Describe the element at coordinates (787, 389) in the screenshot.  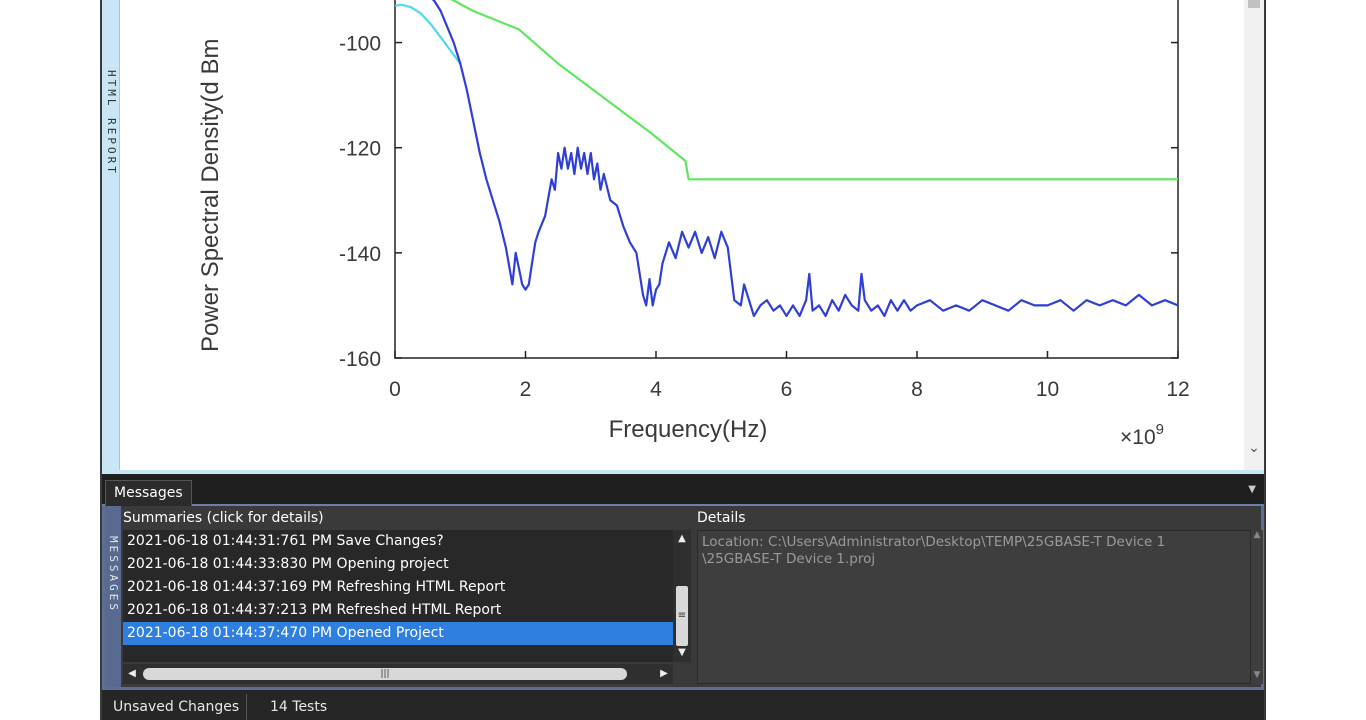
I see `x-tick-label: 6` at that location.